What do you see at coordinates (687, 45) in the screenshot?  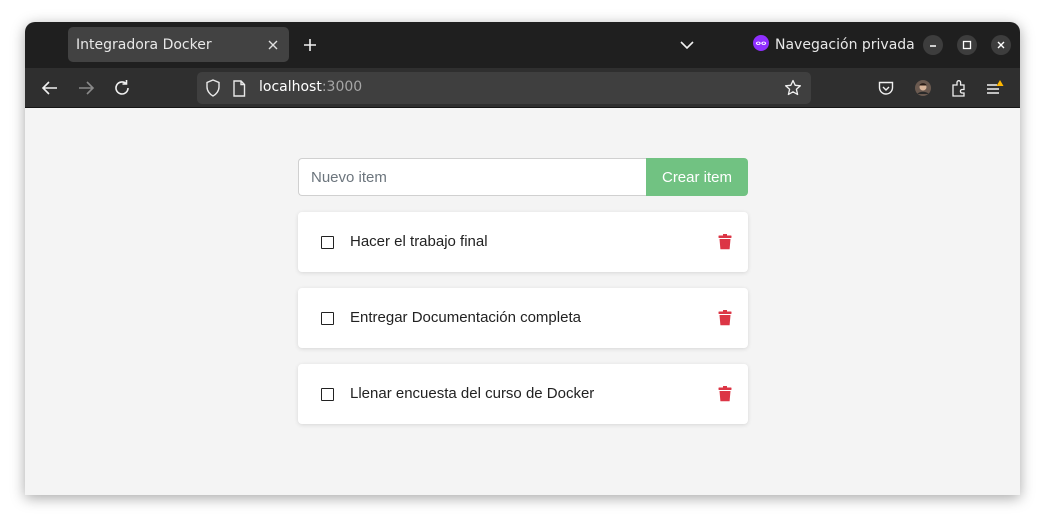 I see `chevron-down-icon` at bounding box center [687, 45].